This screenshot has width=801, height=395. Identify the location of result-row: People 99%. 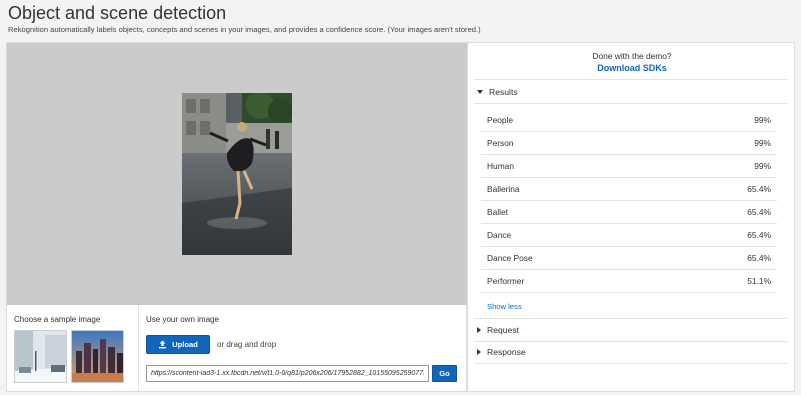
(629, 120).